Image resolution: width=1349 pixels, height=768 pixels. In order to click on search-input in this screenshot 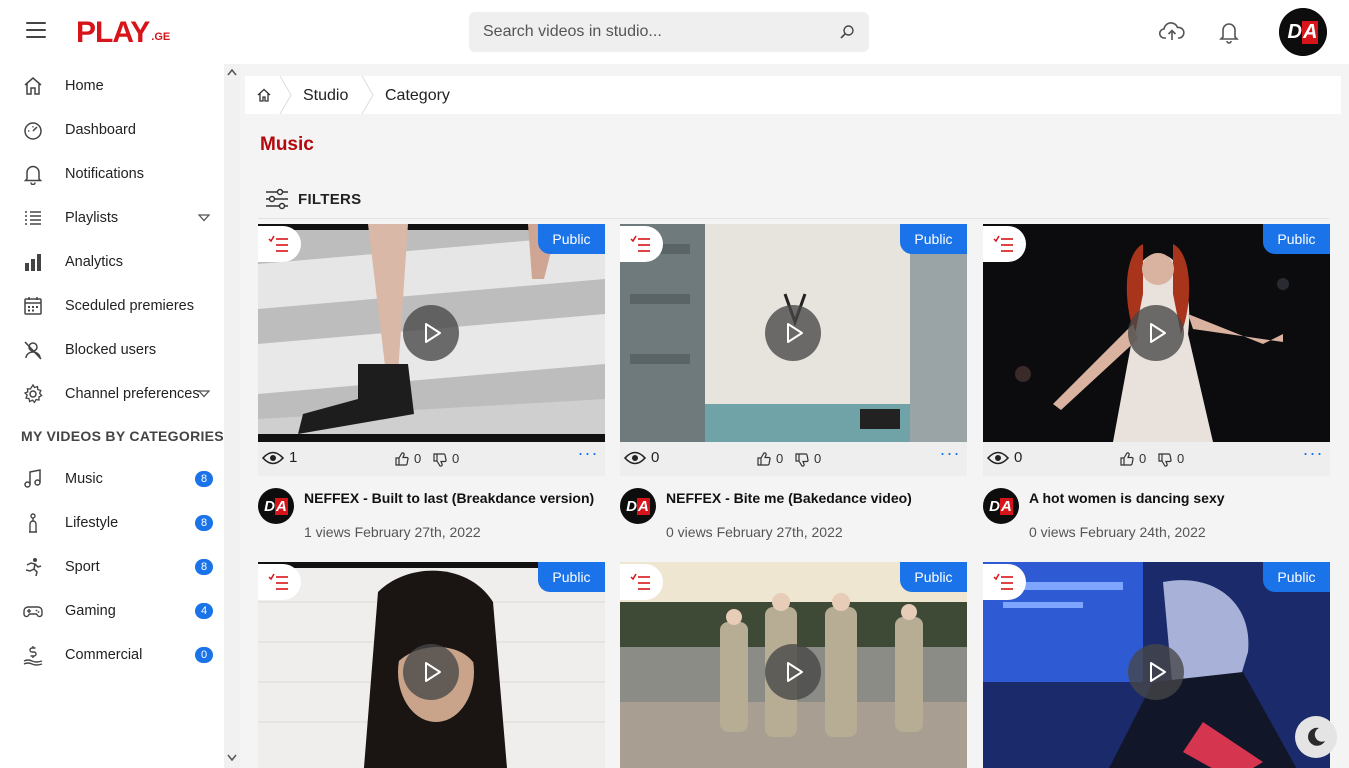, I will do `click(653, 32)`.